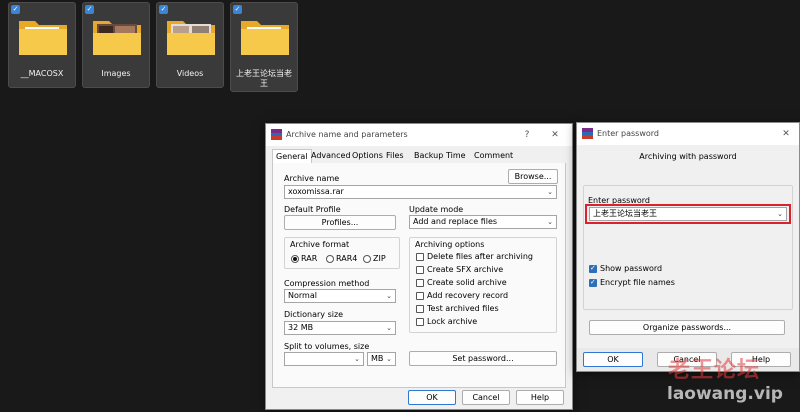 This screenshot has height=412, width=800. What do you see at coordinates (637, 282) in the screenshot?
I see `encrypt-names-label: Encrypt file names` at bounding box center [637, 282].